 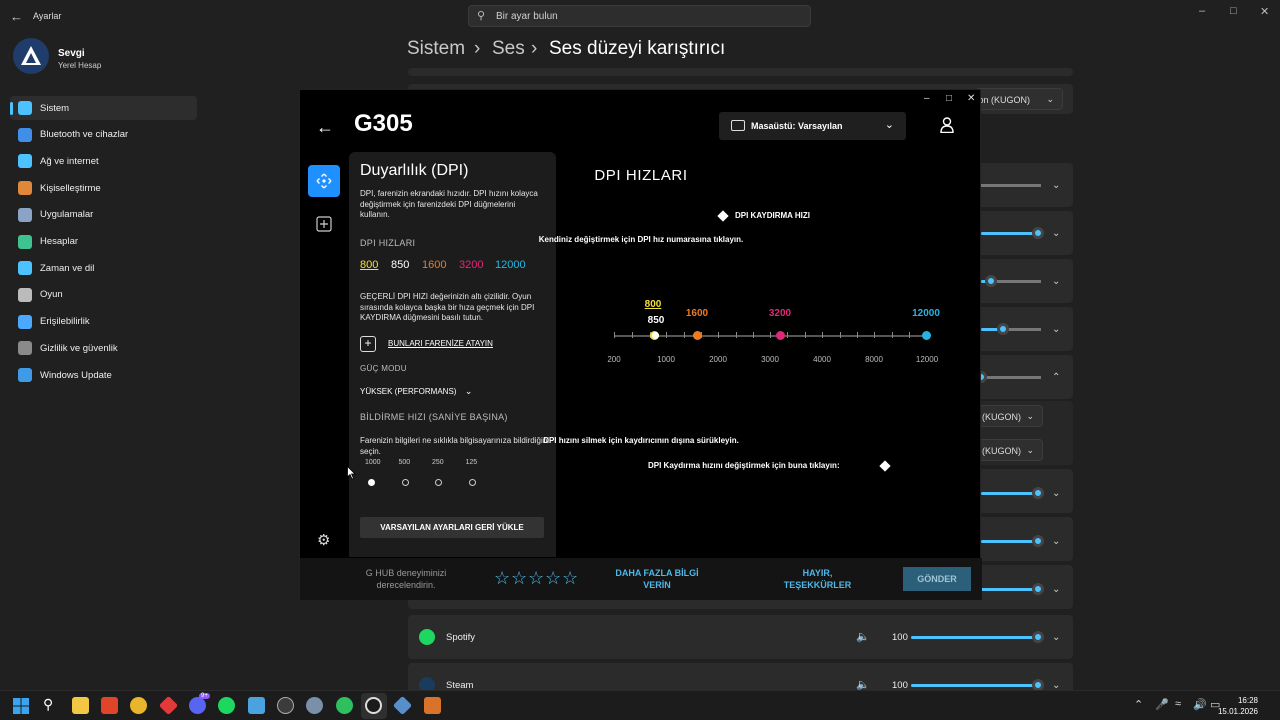 What do you see at coordinates (31, 56) in the screenshot?
I see `avatar` at bounding box center [31, 56].